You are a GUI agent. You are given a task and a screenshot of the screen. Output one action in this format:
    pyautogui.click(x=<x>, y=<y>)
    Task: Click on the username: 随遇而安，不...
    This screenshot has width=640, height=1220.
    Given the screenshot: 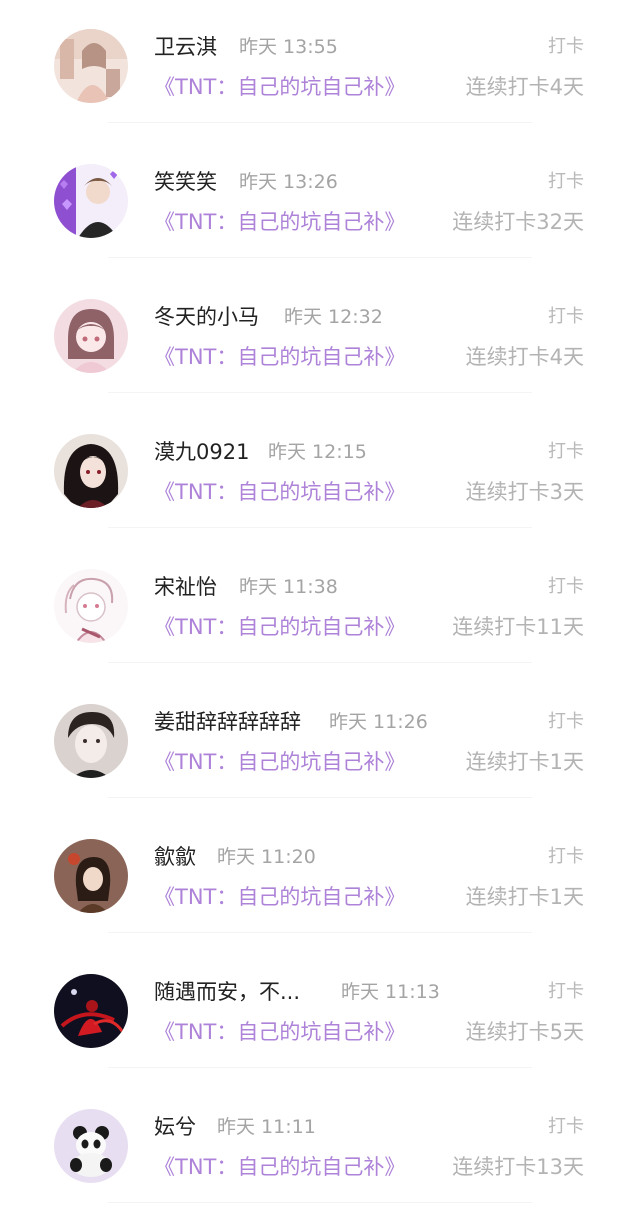 What is the action you would take?
    pyautogui.click(x=227, y=992)
    